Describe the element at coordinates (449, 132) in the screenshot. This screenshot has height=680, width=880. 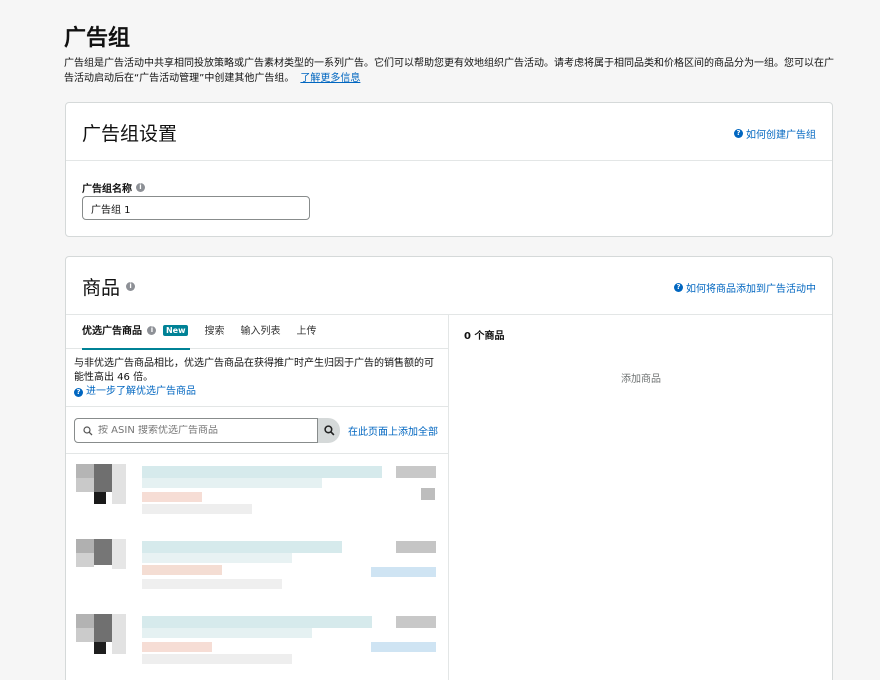
I see `settings-card-header: 广告组设置 ? 如何创建广告组` at that location.